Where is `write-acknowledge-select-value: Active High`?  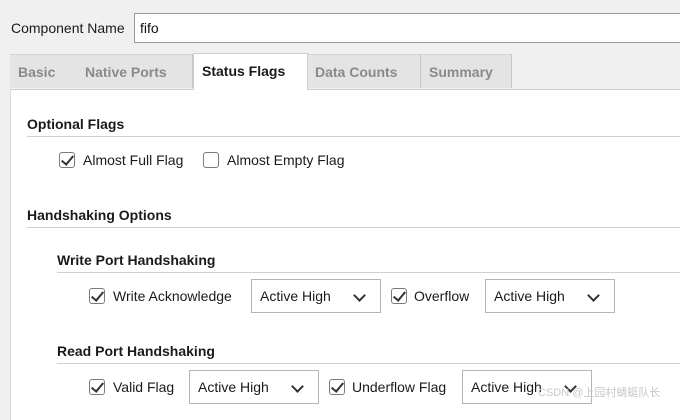 write-acknowledge-select-value: Active High is located at coordinates (295, 296).